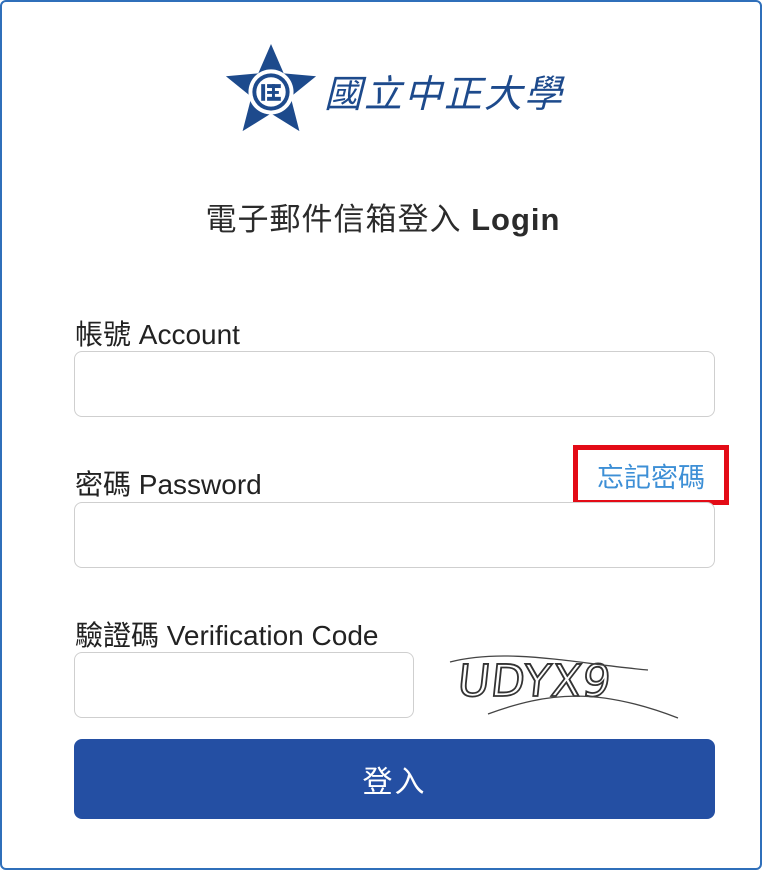 The width and height of the screenshot is (768, 870). Describe the element at coordinates (394, 535) in the screenshot. I see `password-input` at that location.